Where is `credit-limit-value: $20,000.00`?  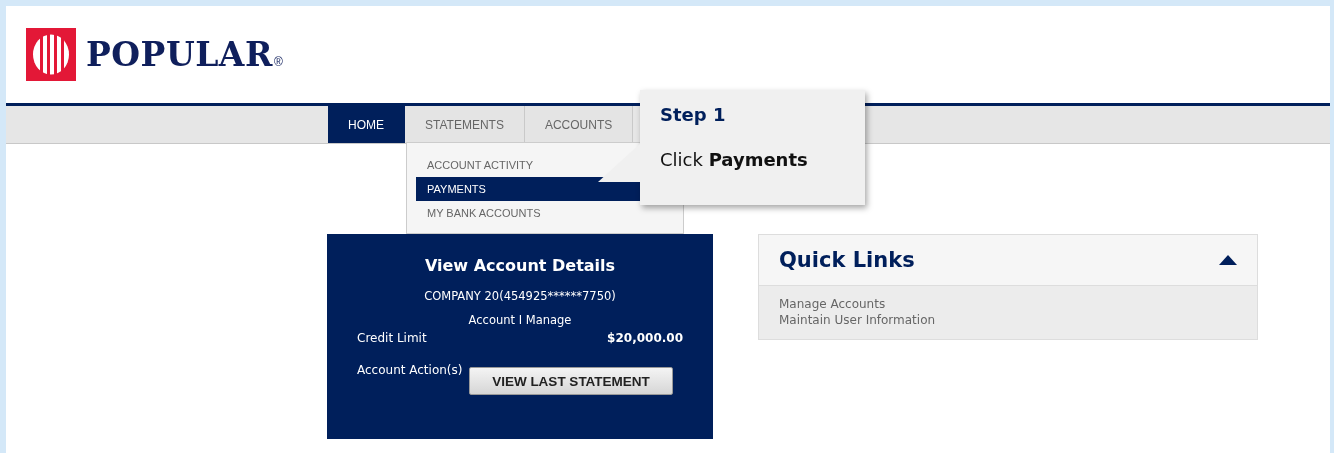
credit-limit-value: $20,000.00 is located at coordinates (645, 338).